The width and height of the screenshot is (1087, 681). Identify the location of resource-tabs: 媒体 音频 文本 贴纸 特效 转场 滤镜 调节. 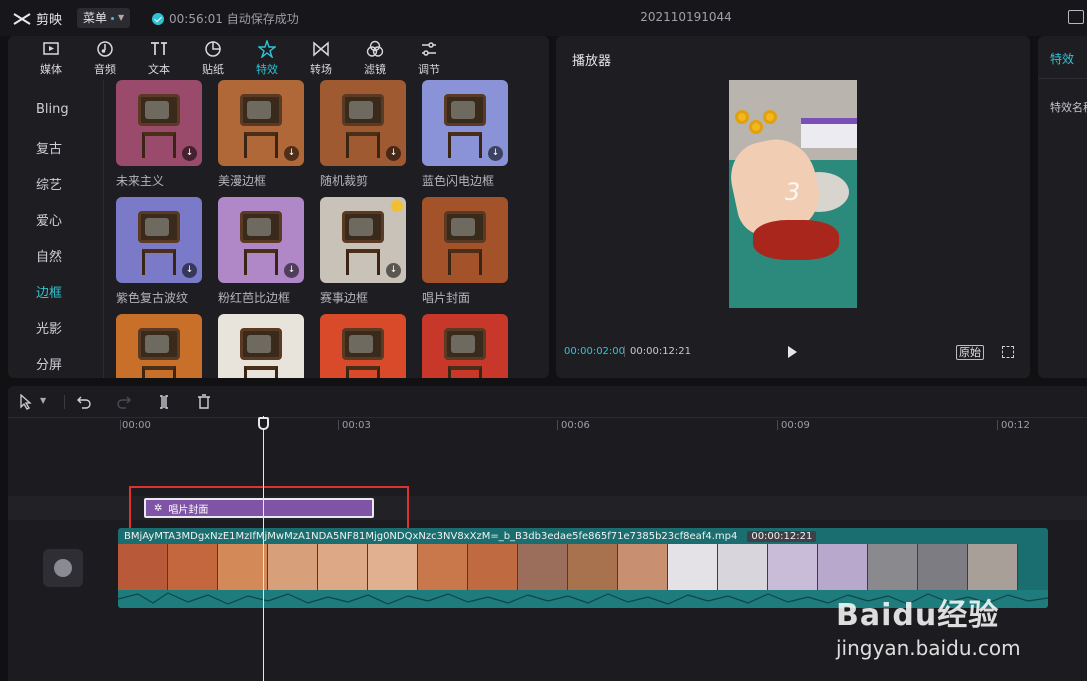
(278, 58).